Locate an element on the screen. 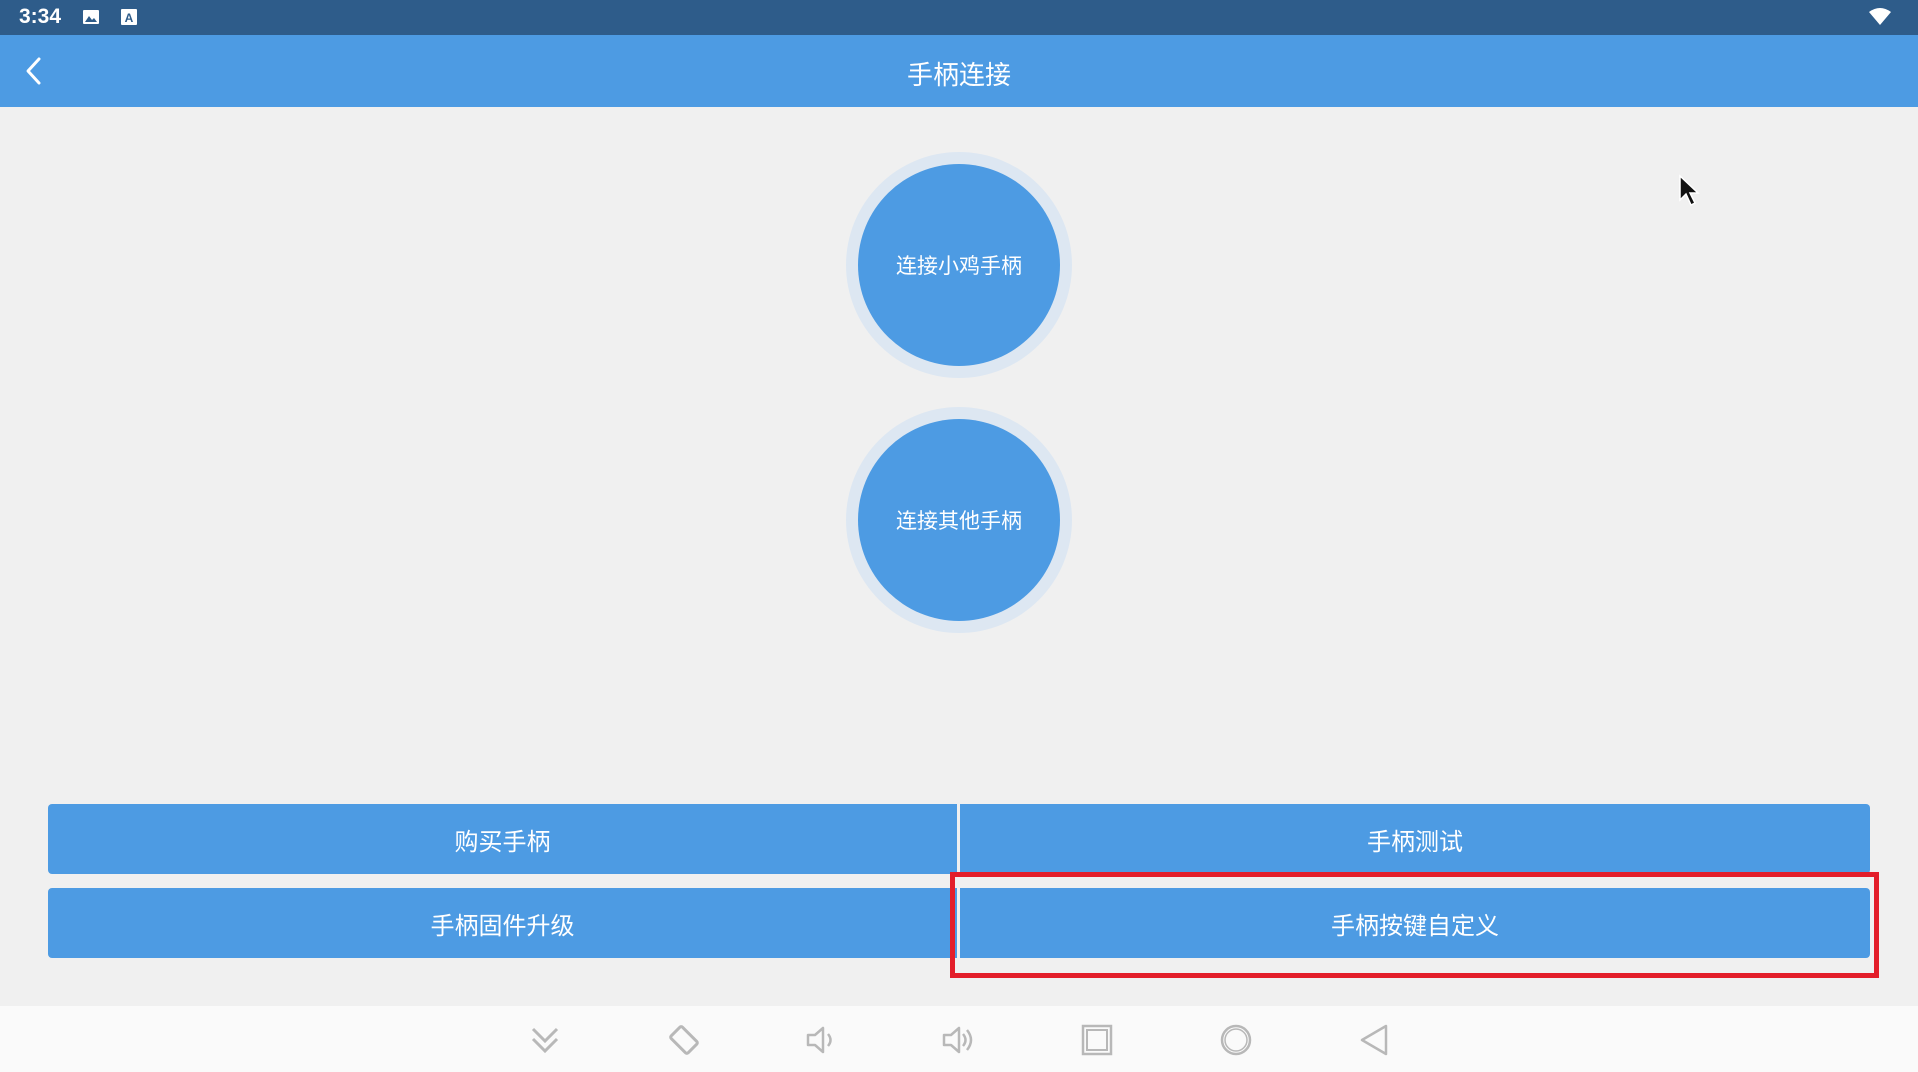  key-customize-label: 手柄按键自定义 is located at coordinates (1415, 925).